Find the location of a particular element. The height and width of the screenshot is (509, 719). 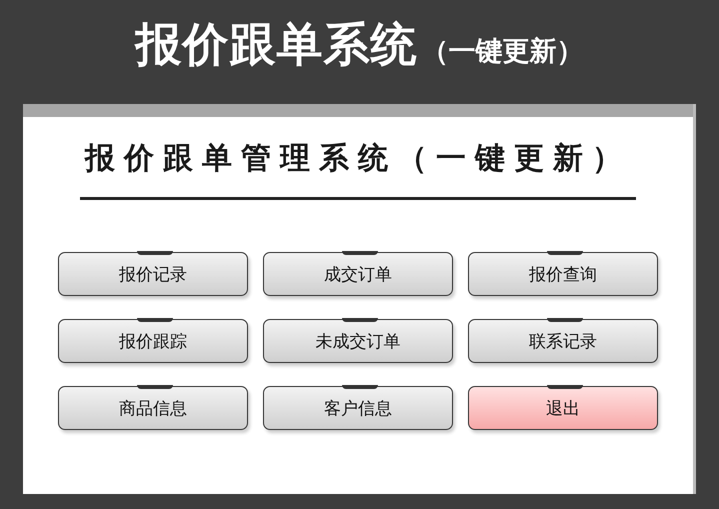

menu-button: 联系记录 is located at coordinates (563, 341).